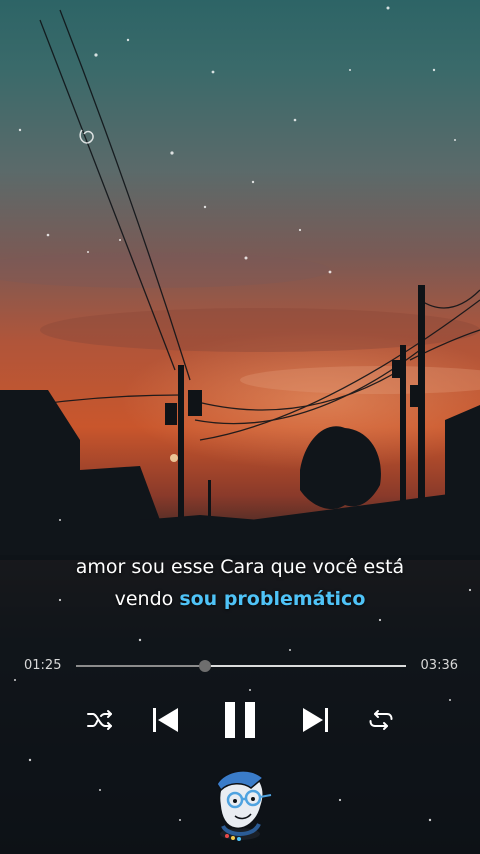 Image resolution: width=480 pixels, height=854 pixels. I want to click on current-time: 01:25, so click(43, 665).